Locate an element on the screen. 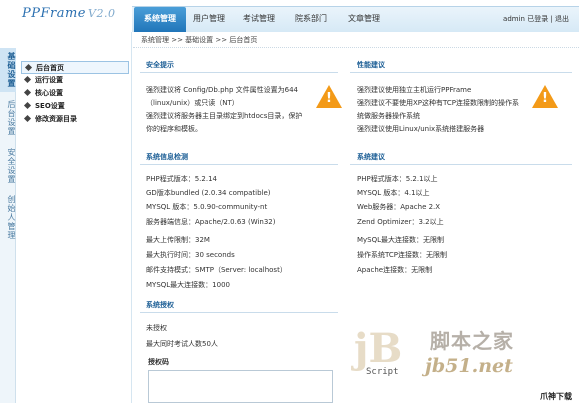  performance-panel-title: 性能建议 is located at coordinates (371, 65).